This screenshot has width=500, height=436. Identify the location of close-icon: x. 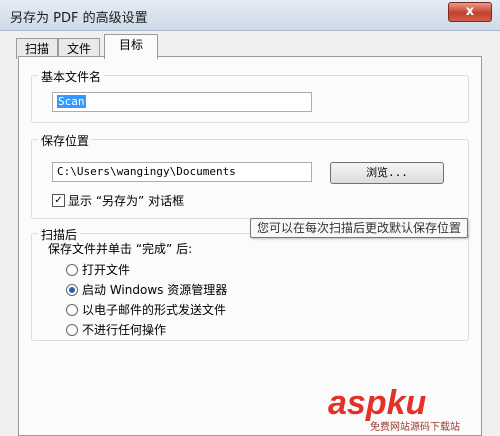
(470, 11).